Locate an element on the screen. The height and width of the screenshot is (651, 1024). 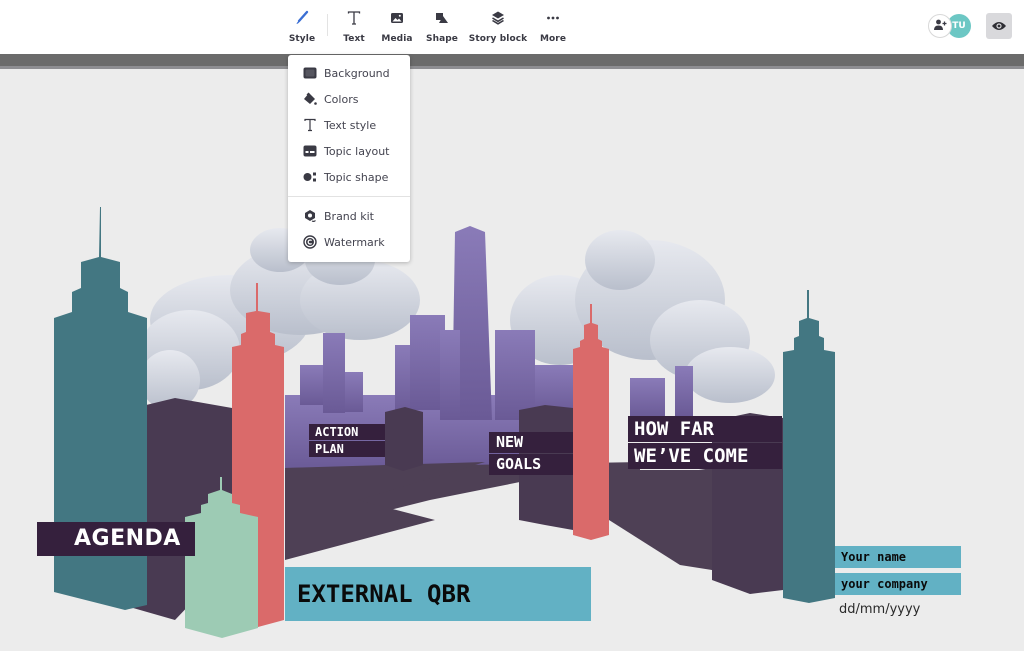
toolbar-shape-button: Shape is located at coordinates (442, 28).